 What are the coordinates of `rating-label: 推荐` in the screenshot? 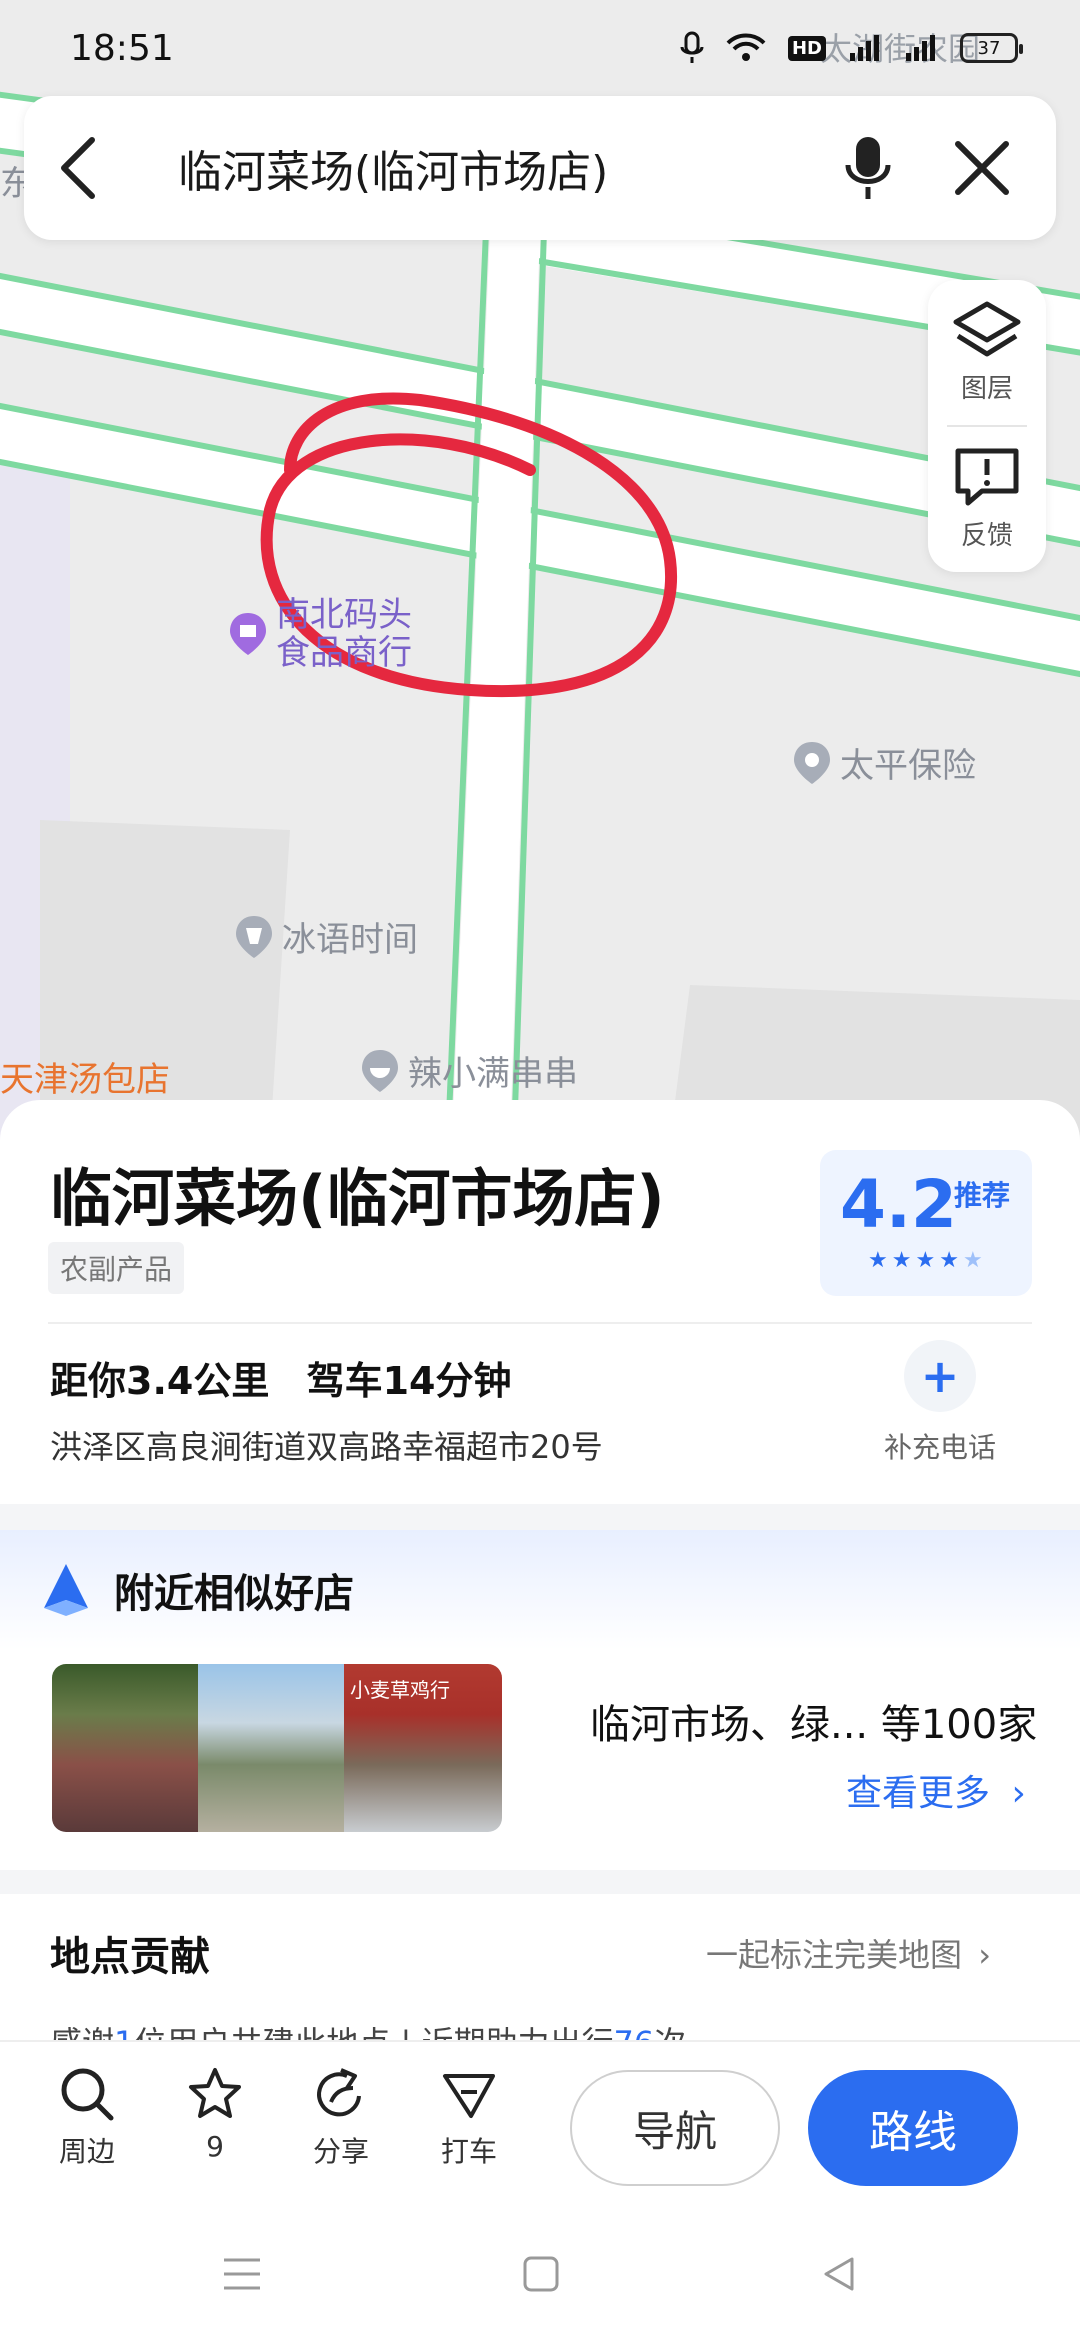 It's located at (982, 1195).